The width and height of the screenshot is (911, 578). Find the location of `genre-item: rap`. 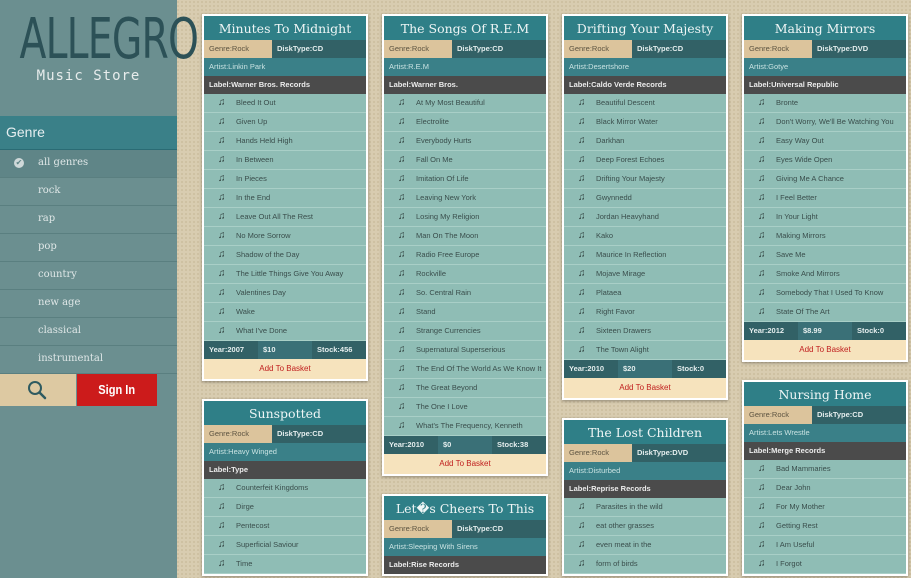

genre-item: rap is located at coordinates (88, 220).